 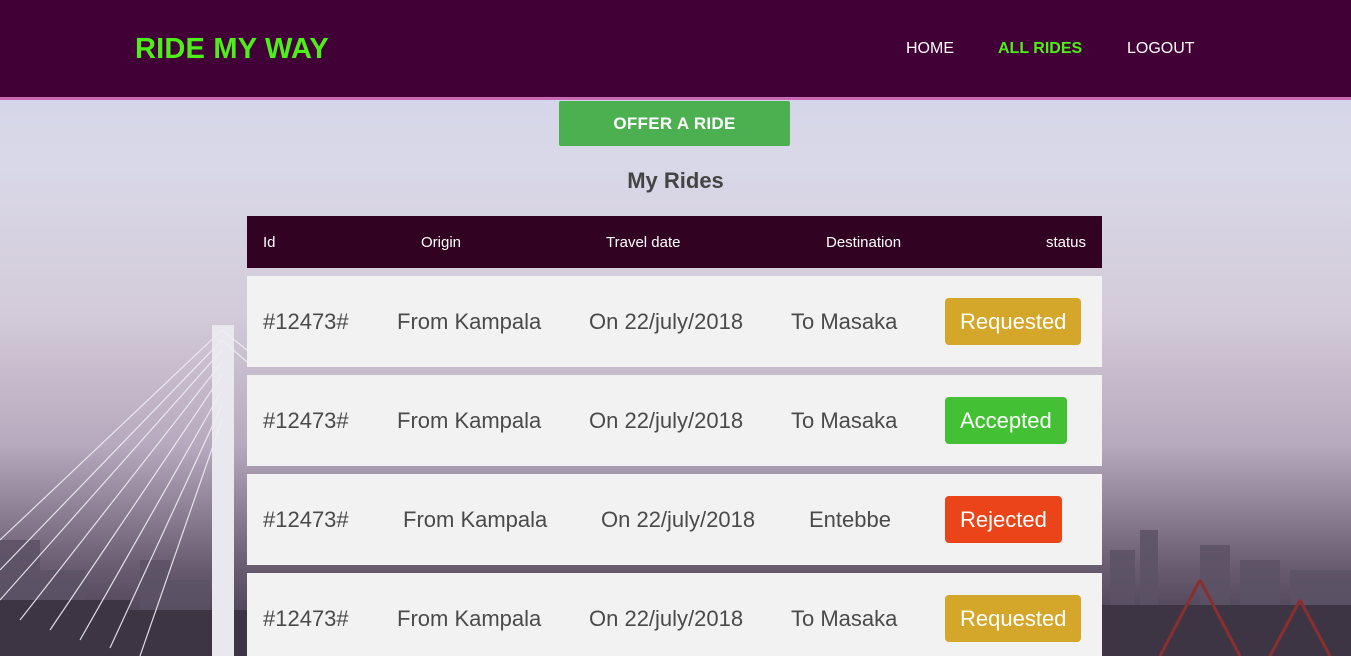 I want to click on column-header-destination: Destination, so click(x=864, y=242).